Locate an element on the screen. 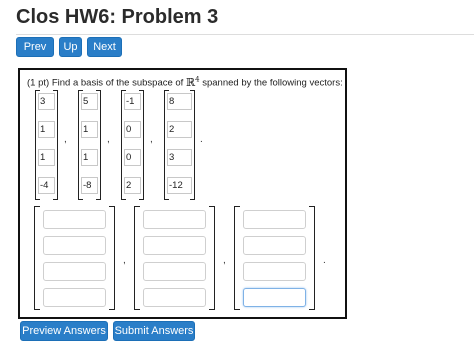 Image resolution: width=474 pixels, height=347 pixels. space-dimension: 4 is located at coordinates (197, 79).